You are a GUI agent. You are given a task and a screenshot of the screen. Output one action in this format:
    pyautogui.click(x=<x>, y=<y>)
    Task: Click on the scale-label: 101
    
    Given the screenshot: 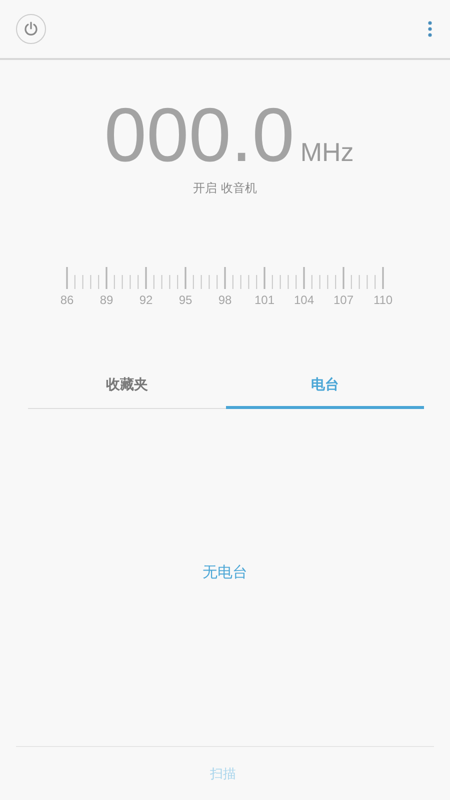 What is the action you would take?
    pyautogui.click(x=264, y=300)
    